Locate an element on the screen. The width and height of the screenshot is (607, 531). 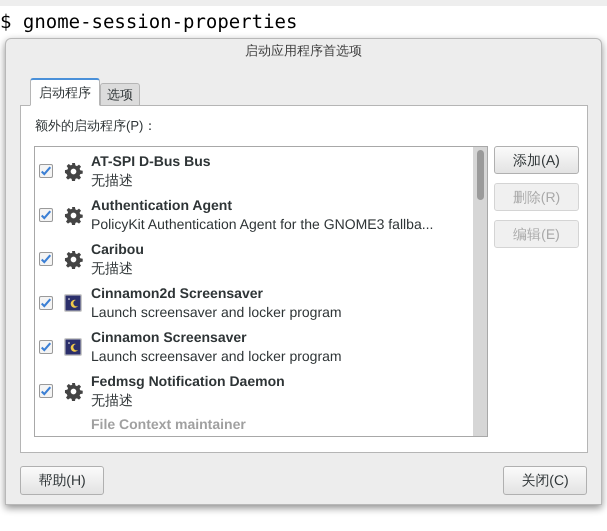
list-label: 额外的启动程序(P)： is located at coordinates (95, 126).